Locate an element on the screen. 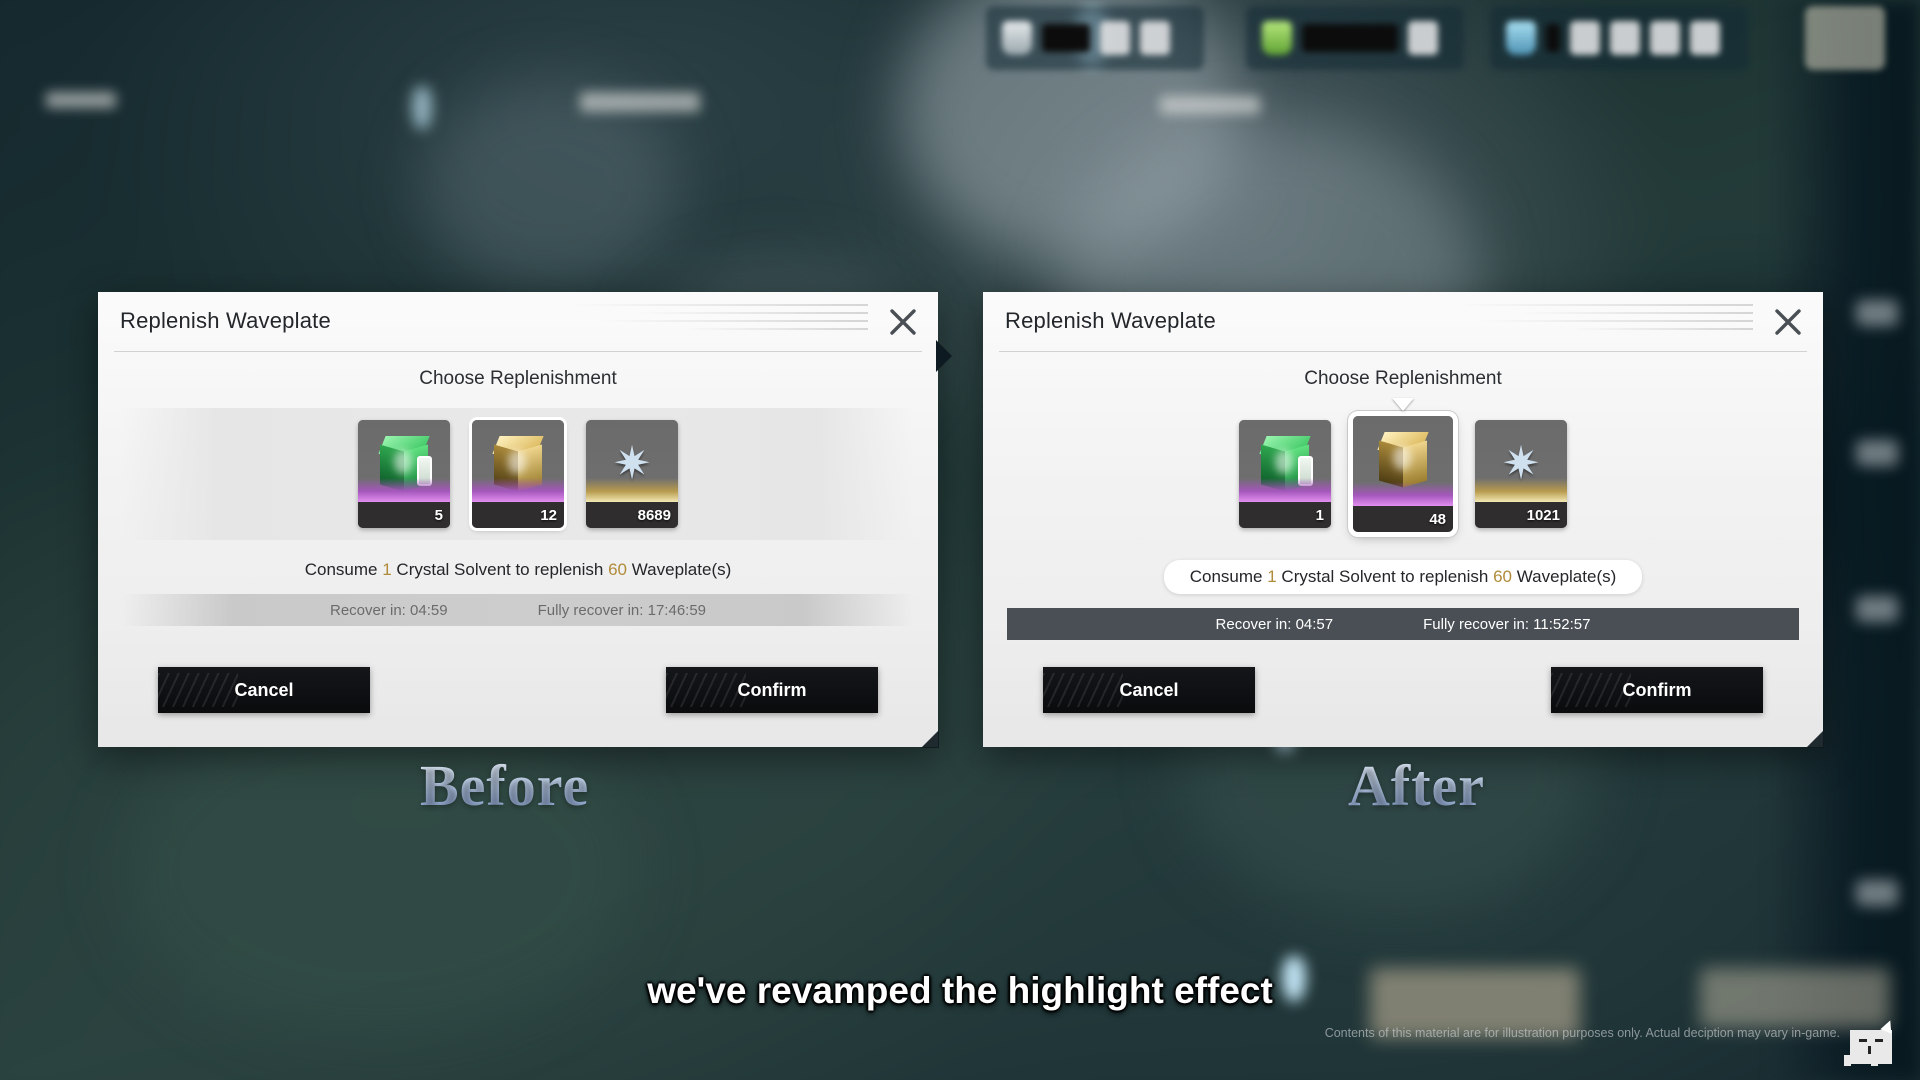  item-card-star-shard: ✷ 8689 is located at coordinates (632, 474).